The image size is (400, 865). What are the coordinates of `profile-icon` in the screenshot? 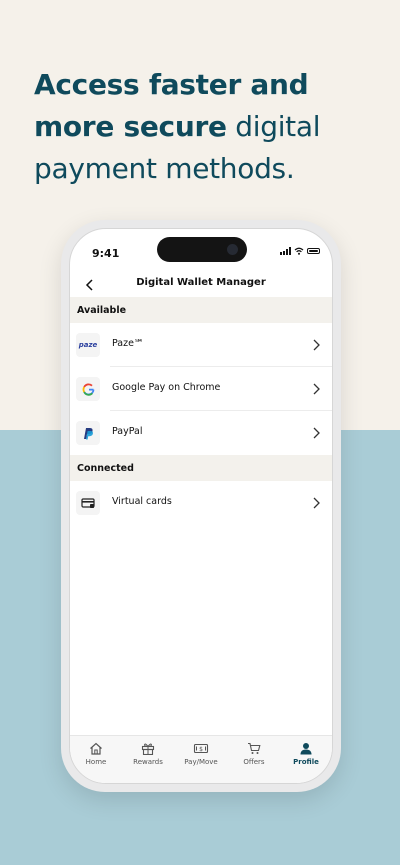 It's located at (306, 749).